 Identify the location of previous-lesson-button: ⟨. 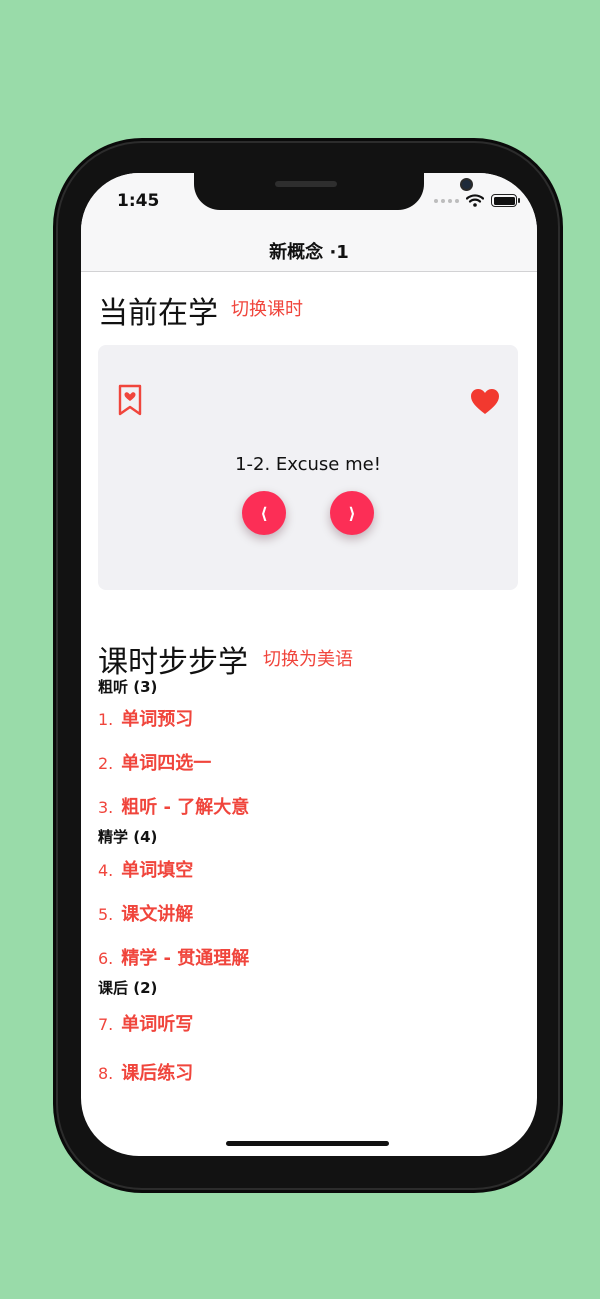
(264, 513).